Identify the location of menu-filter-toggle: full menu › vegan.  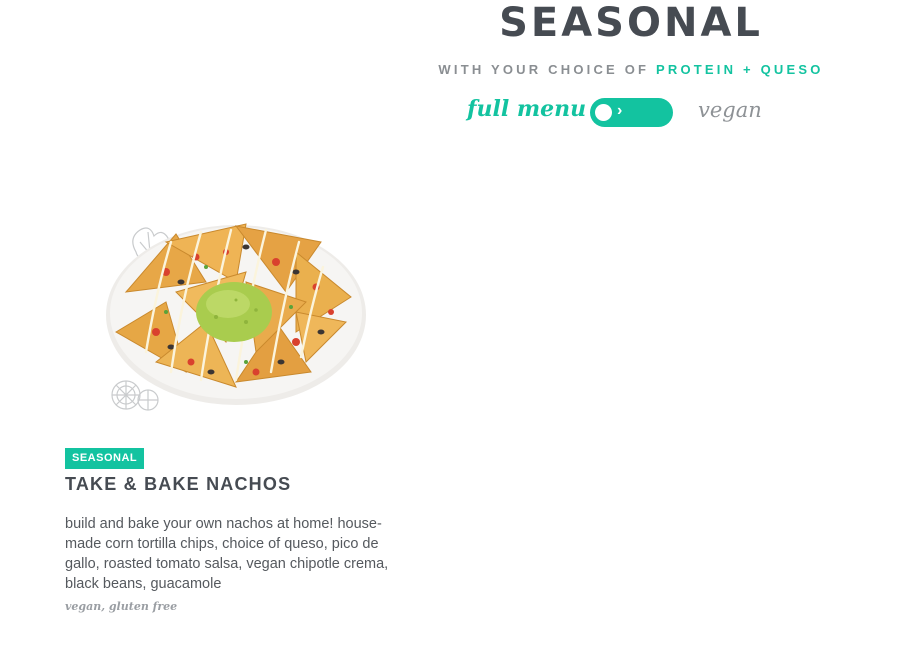
(631, 114).